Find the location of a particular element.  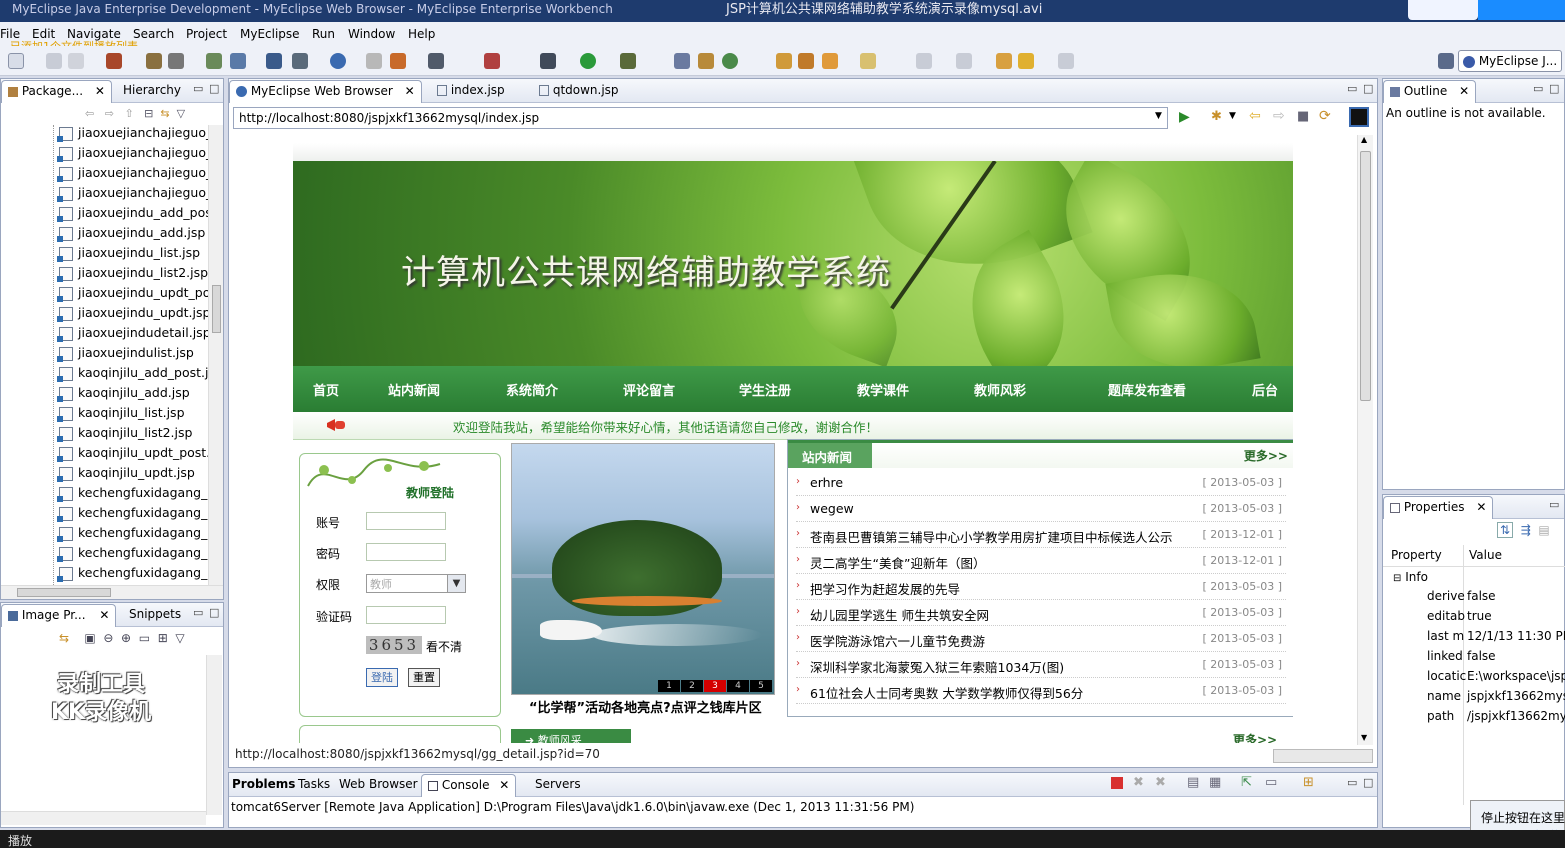

nav-comments: 评论留言 is located at coordinates (649, 389).